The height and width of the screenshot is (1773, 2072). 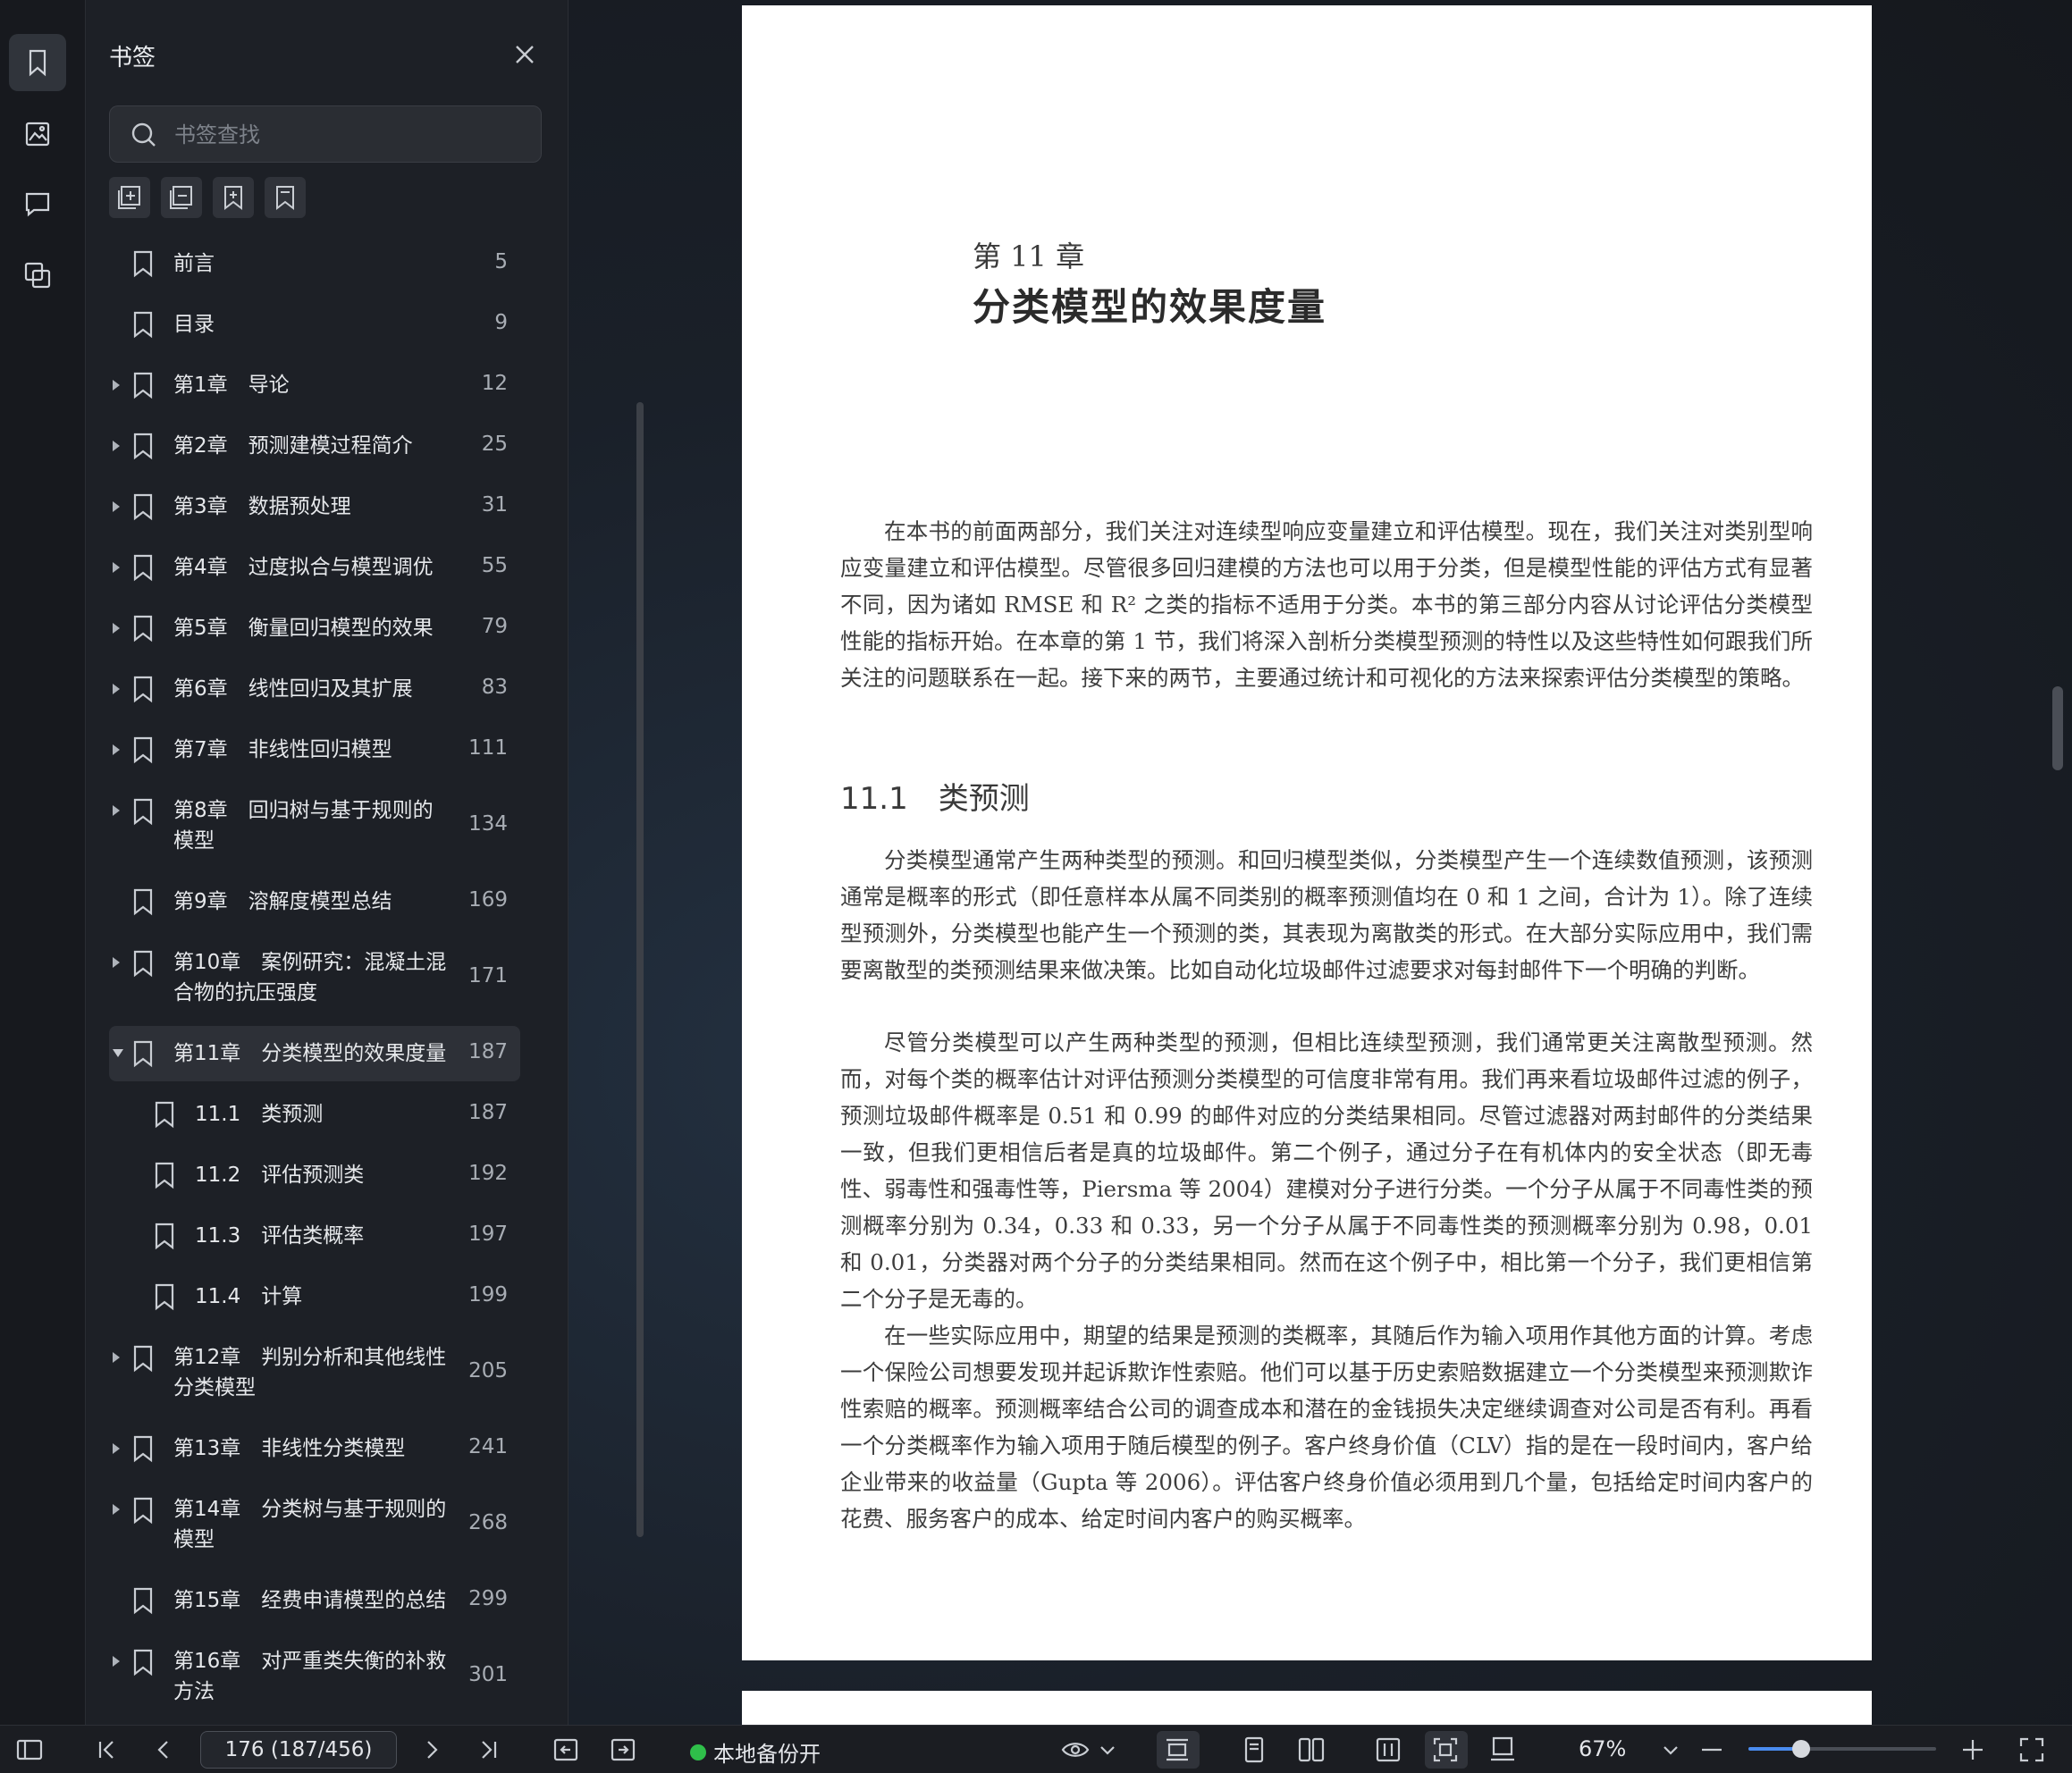 I want to click on fit-page-button, so click(x=1446, y=1750).